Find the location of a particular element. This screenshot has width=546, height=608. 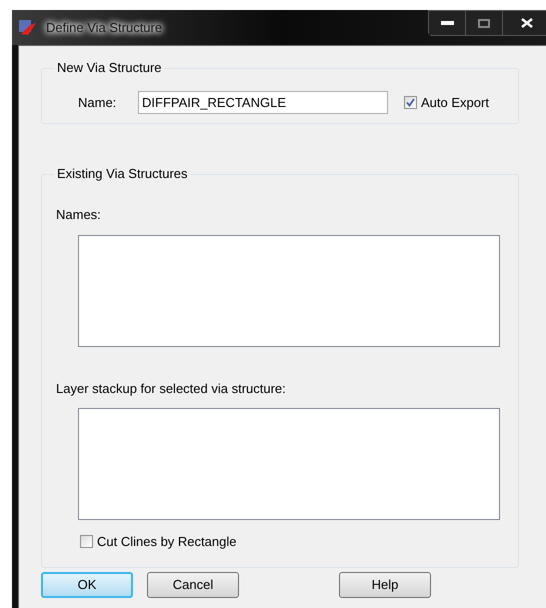

app-icon is located at coordinates (28, 27).